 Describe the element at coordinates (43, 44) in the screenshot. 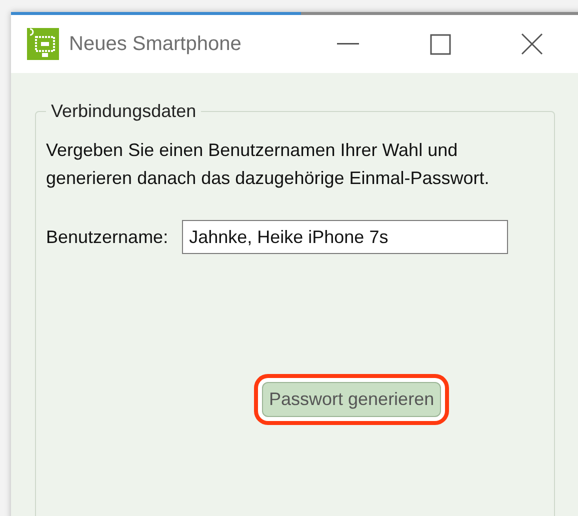

I see `phone-app-icon` at that location.